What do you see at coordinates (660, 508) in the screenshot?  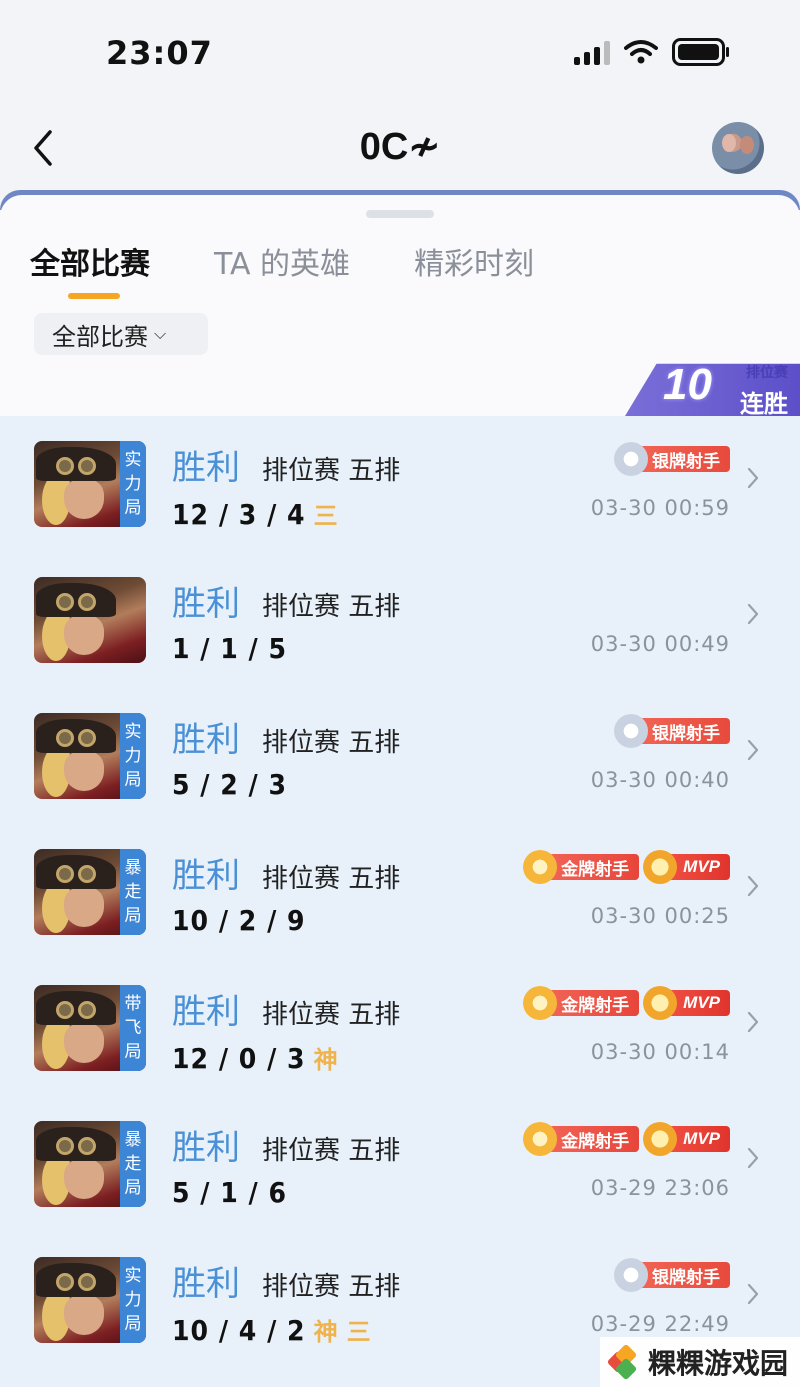 I see `match-date: 03-30 00:59` at bounding box center [660, 508].